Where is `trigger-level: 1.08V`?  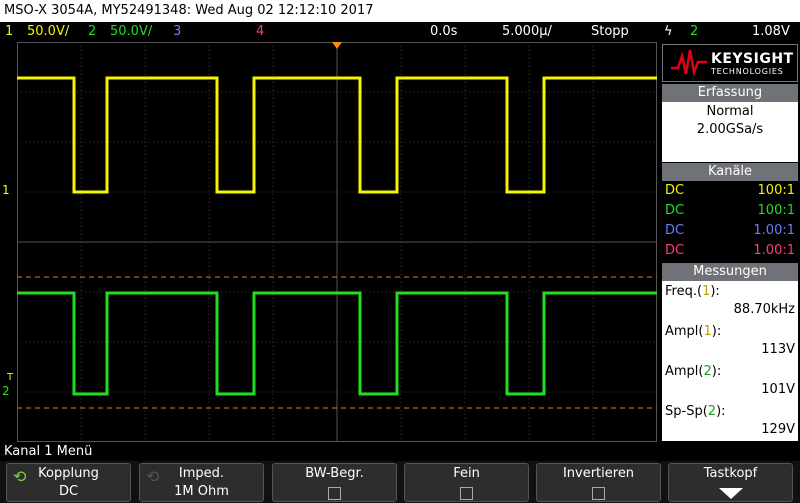 trigger-level: 1.08V is located at coordinates (771, 32).